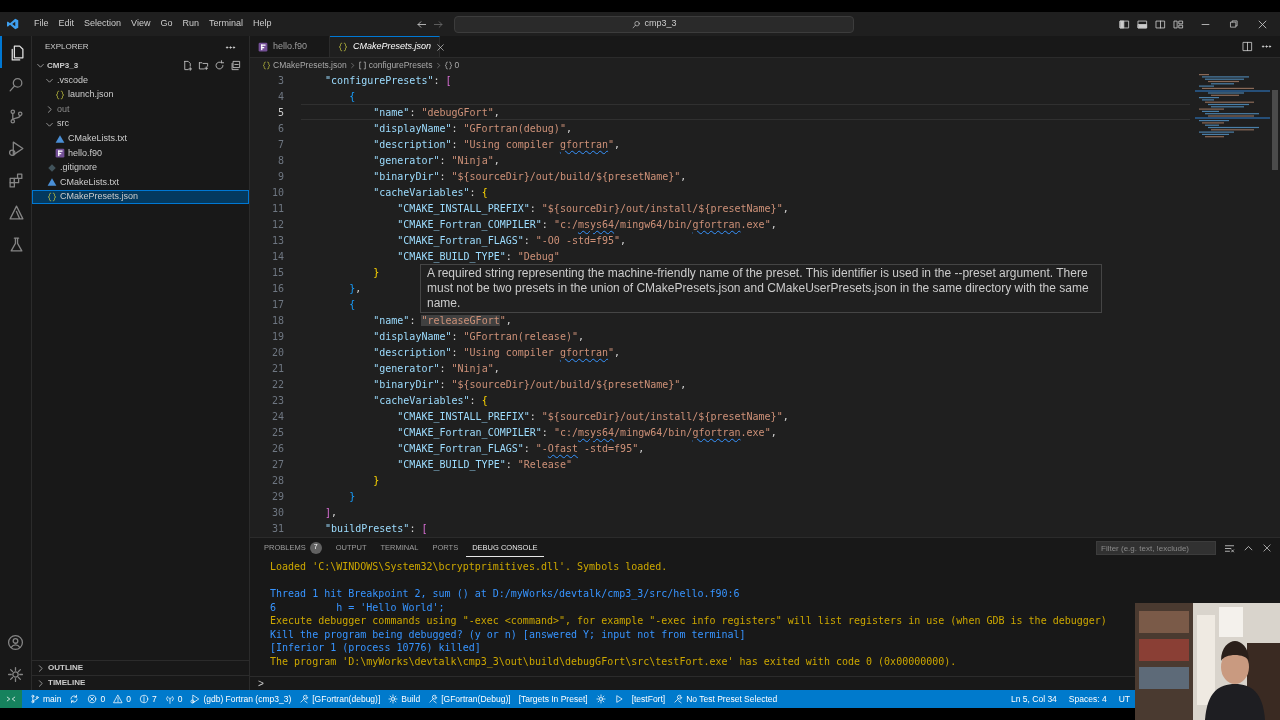 The image size is (1280, 720). I want to click on search-icon, so click(637, 24).